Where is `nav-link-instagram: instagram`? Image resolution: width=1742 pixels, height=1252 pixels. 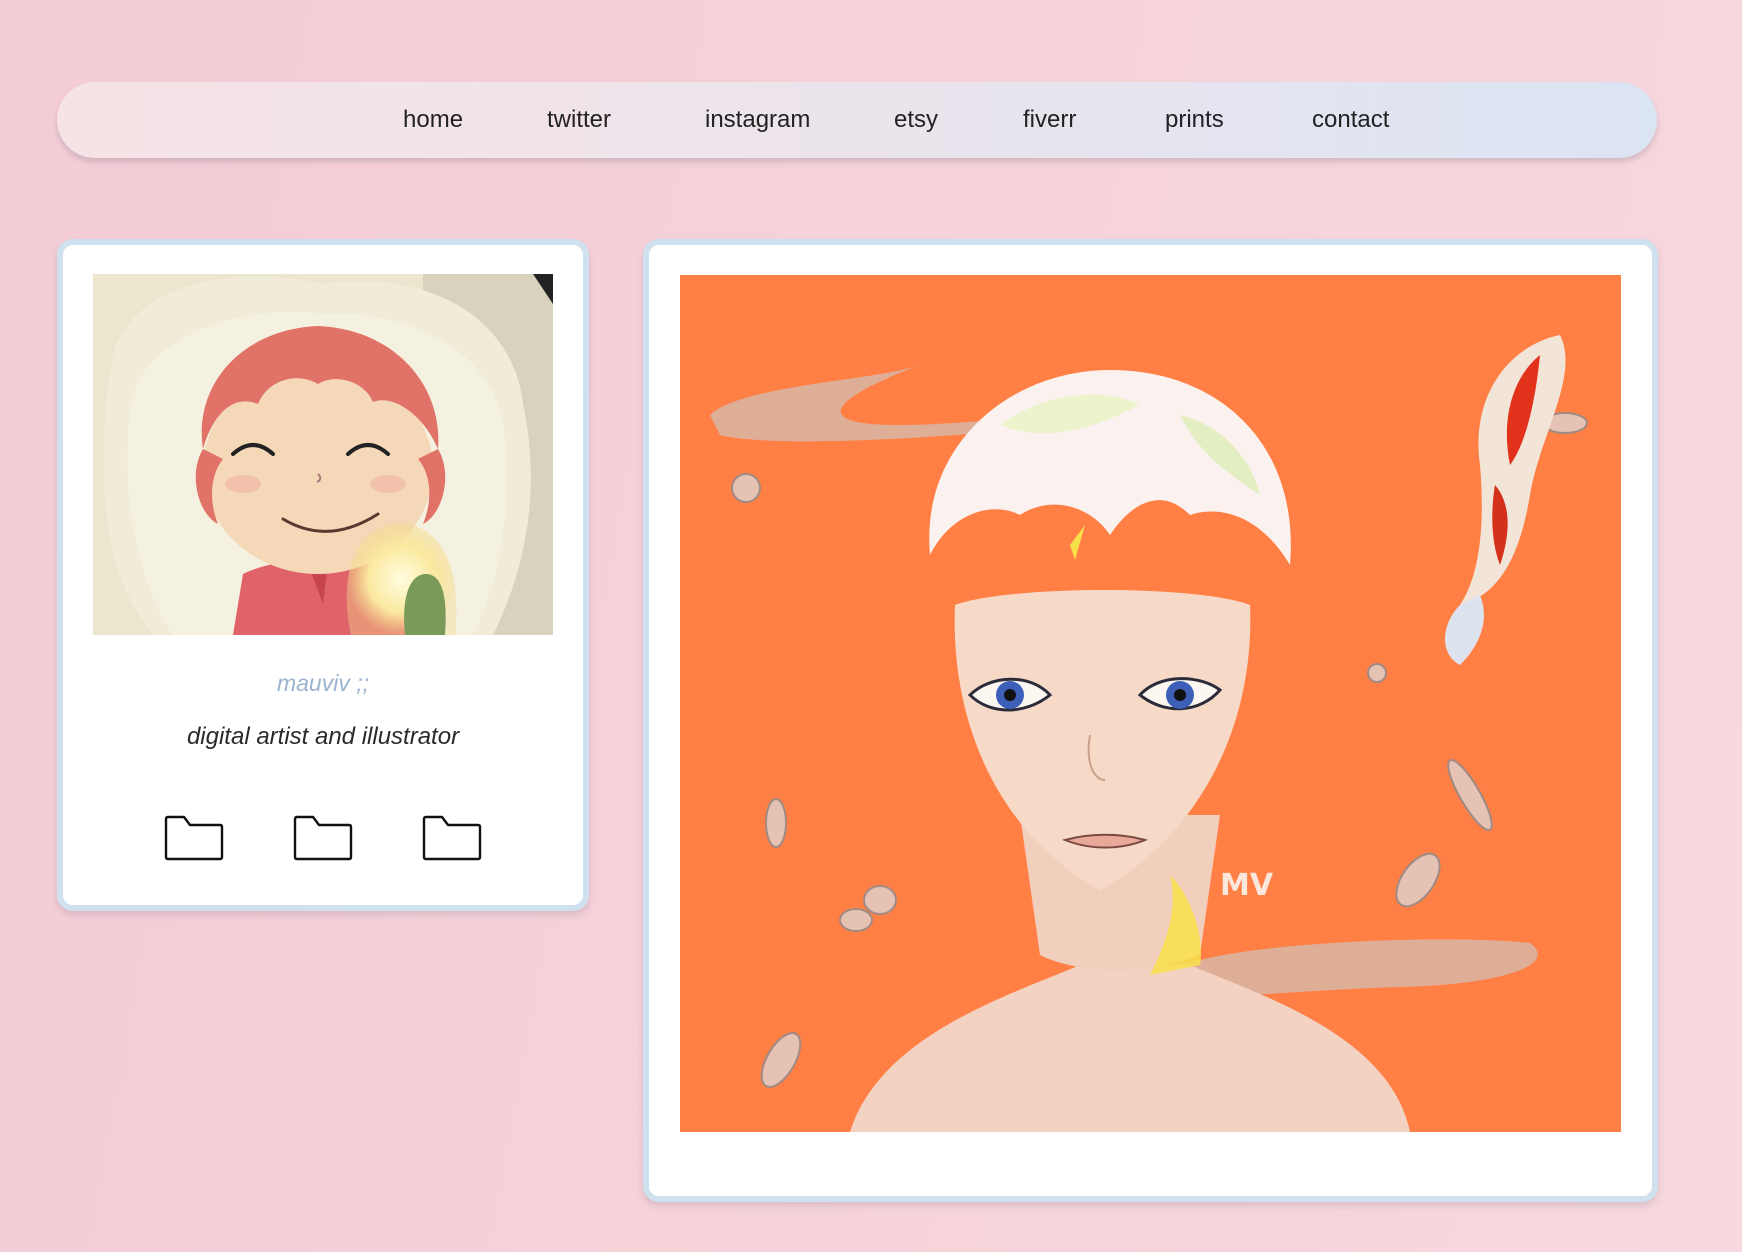 nav-link-instagram: instagram is located at coordinates (757, 120).